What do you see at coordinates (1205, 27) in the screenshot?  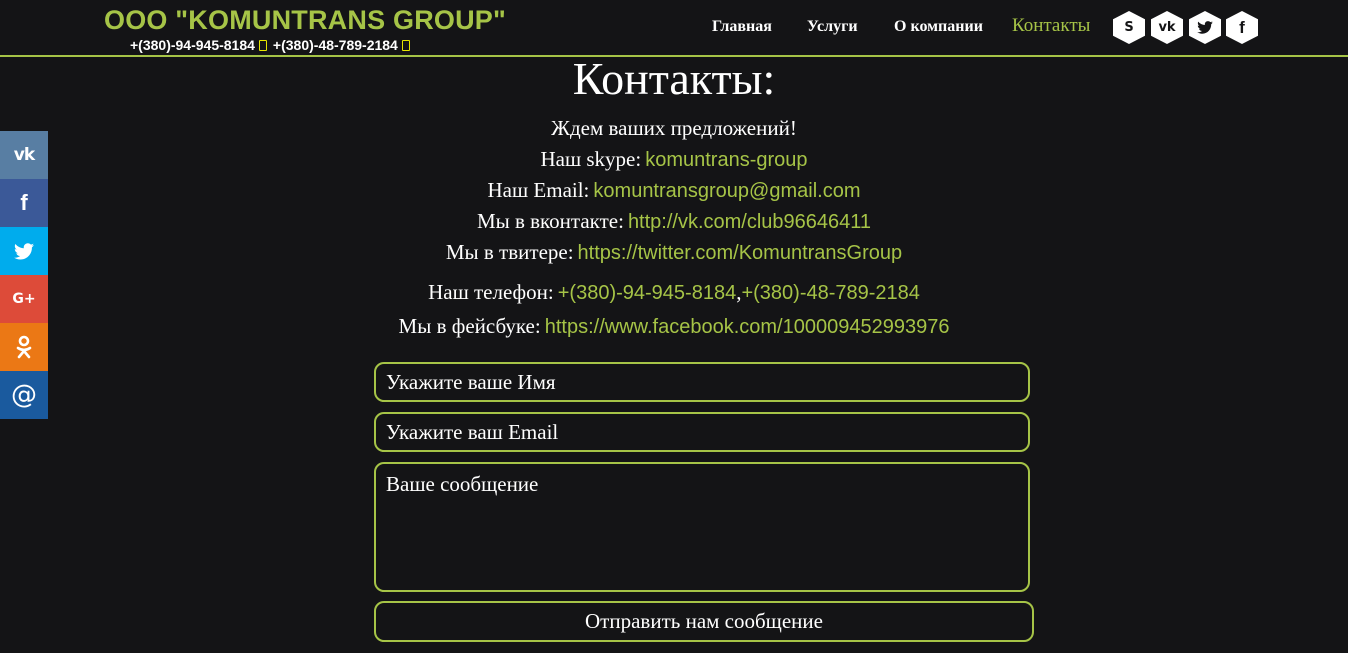 I see `twitter-icon` at bounding box center [1205, 27].